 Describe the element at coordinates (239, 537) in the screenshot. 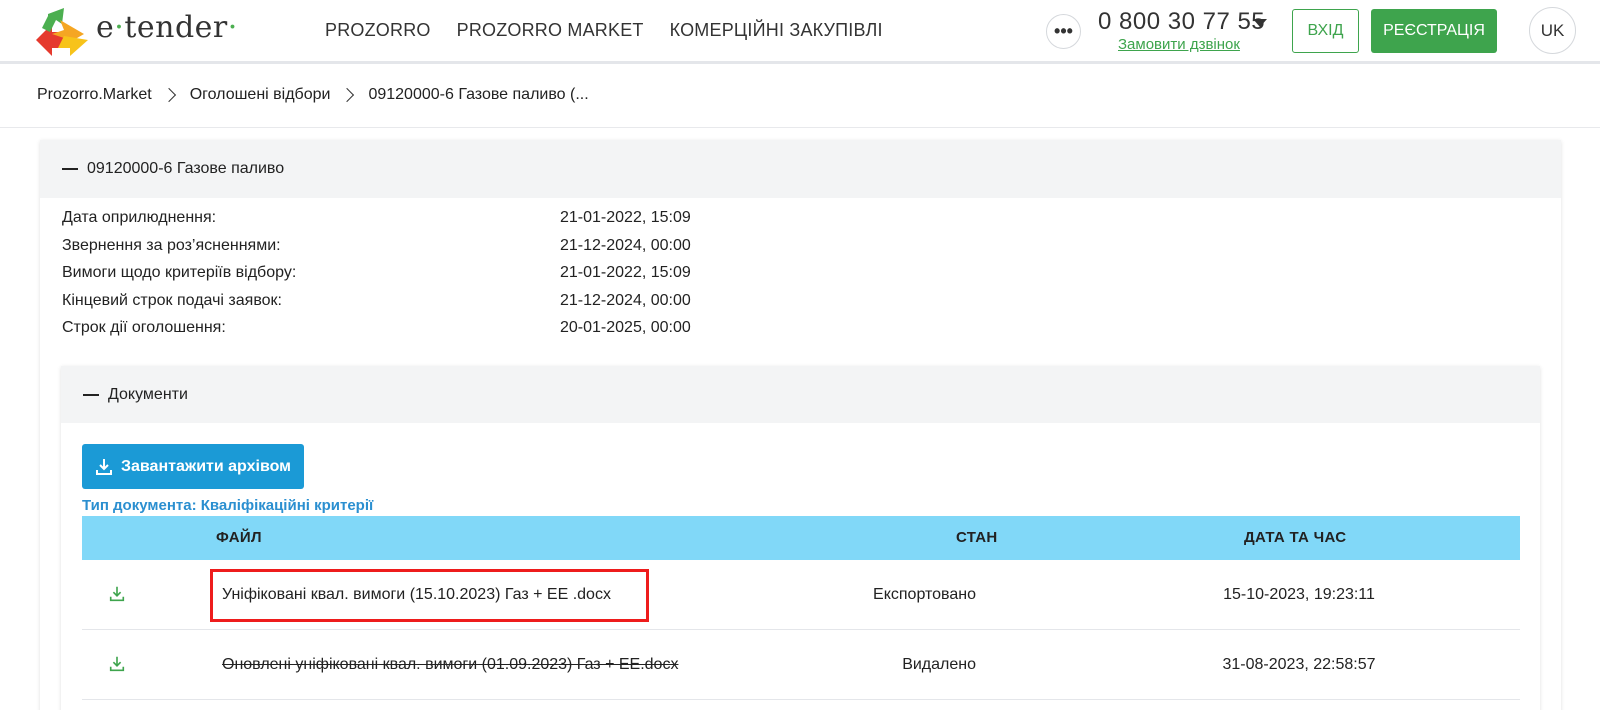

I see `column-file: ФАЙЛ` at that location.